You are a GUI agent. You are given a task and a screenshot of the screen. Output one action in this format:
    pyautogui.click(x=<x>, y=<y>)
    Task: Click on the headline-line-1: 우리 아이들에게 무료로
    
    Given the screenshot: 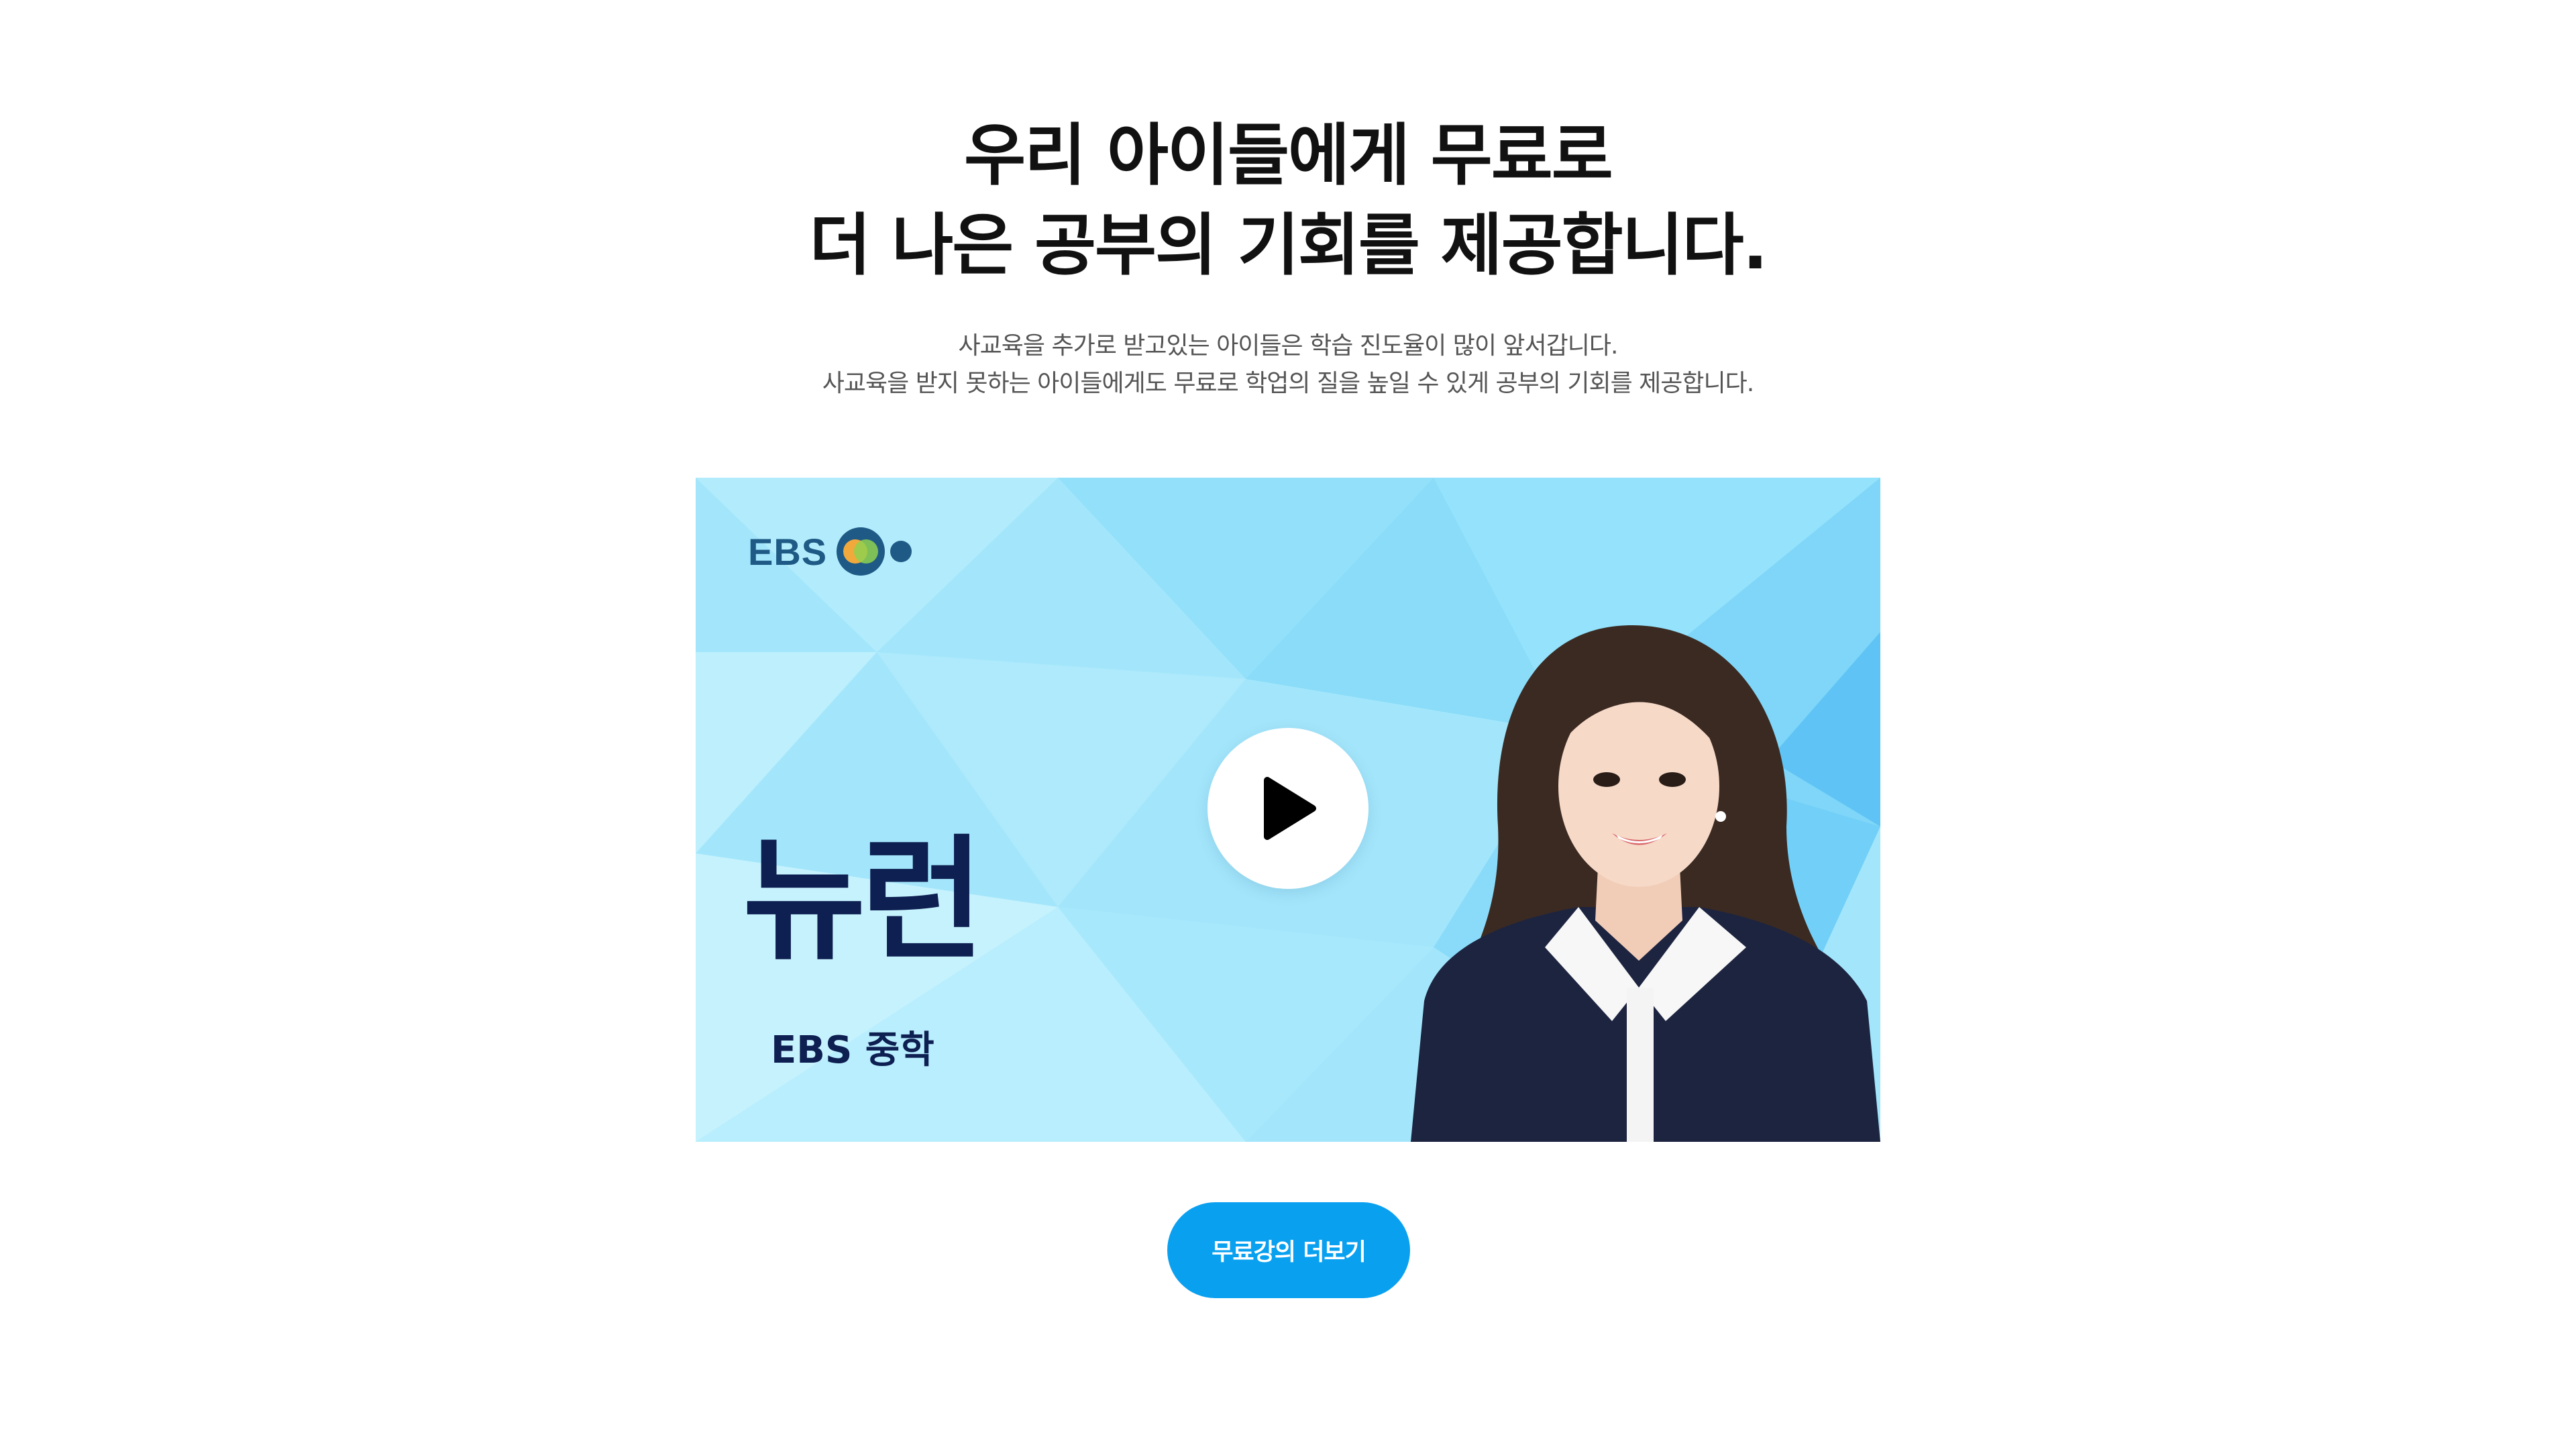 What is the action you would take?
    pyautogui.click(x=1288, y=155)
    